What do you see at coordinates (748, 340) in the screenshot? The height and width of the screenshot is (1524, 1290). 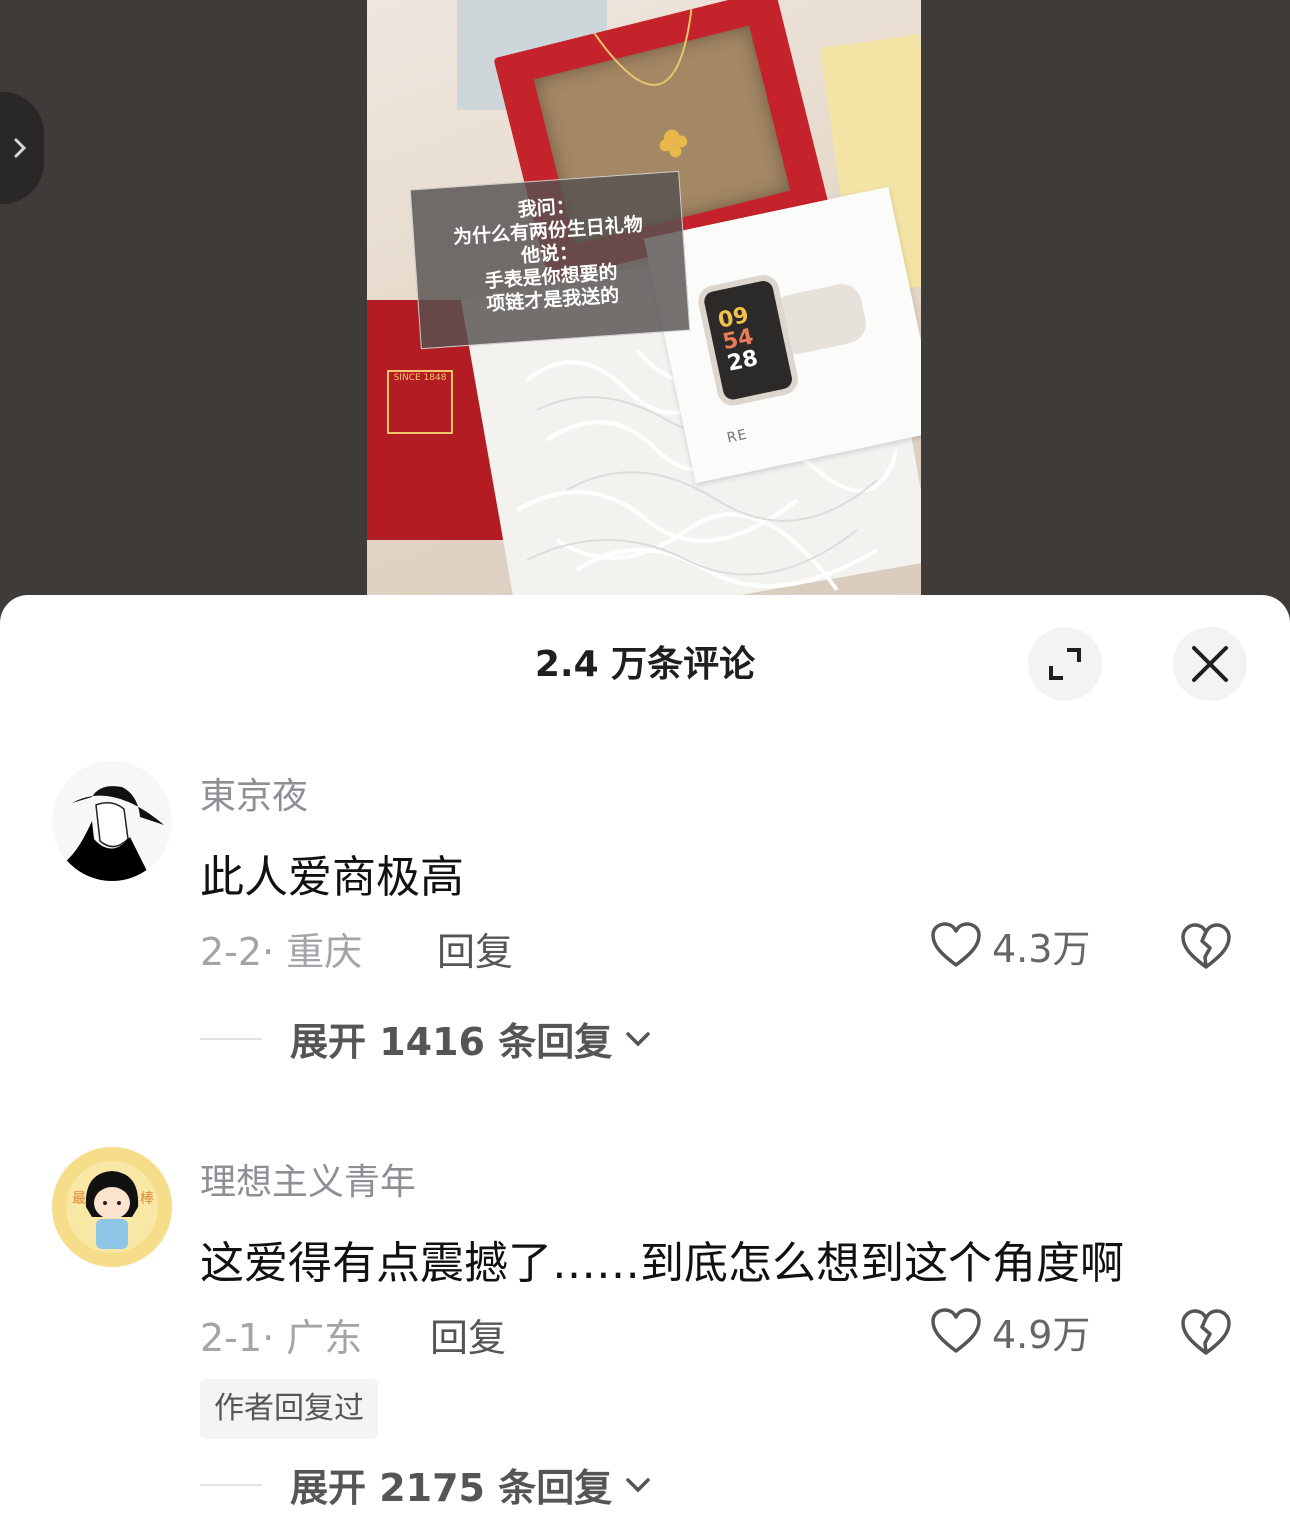 I see `watch-face: 09 54 28` at bounding box center [748, 340].